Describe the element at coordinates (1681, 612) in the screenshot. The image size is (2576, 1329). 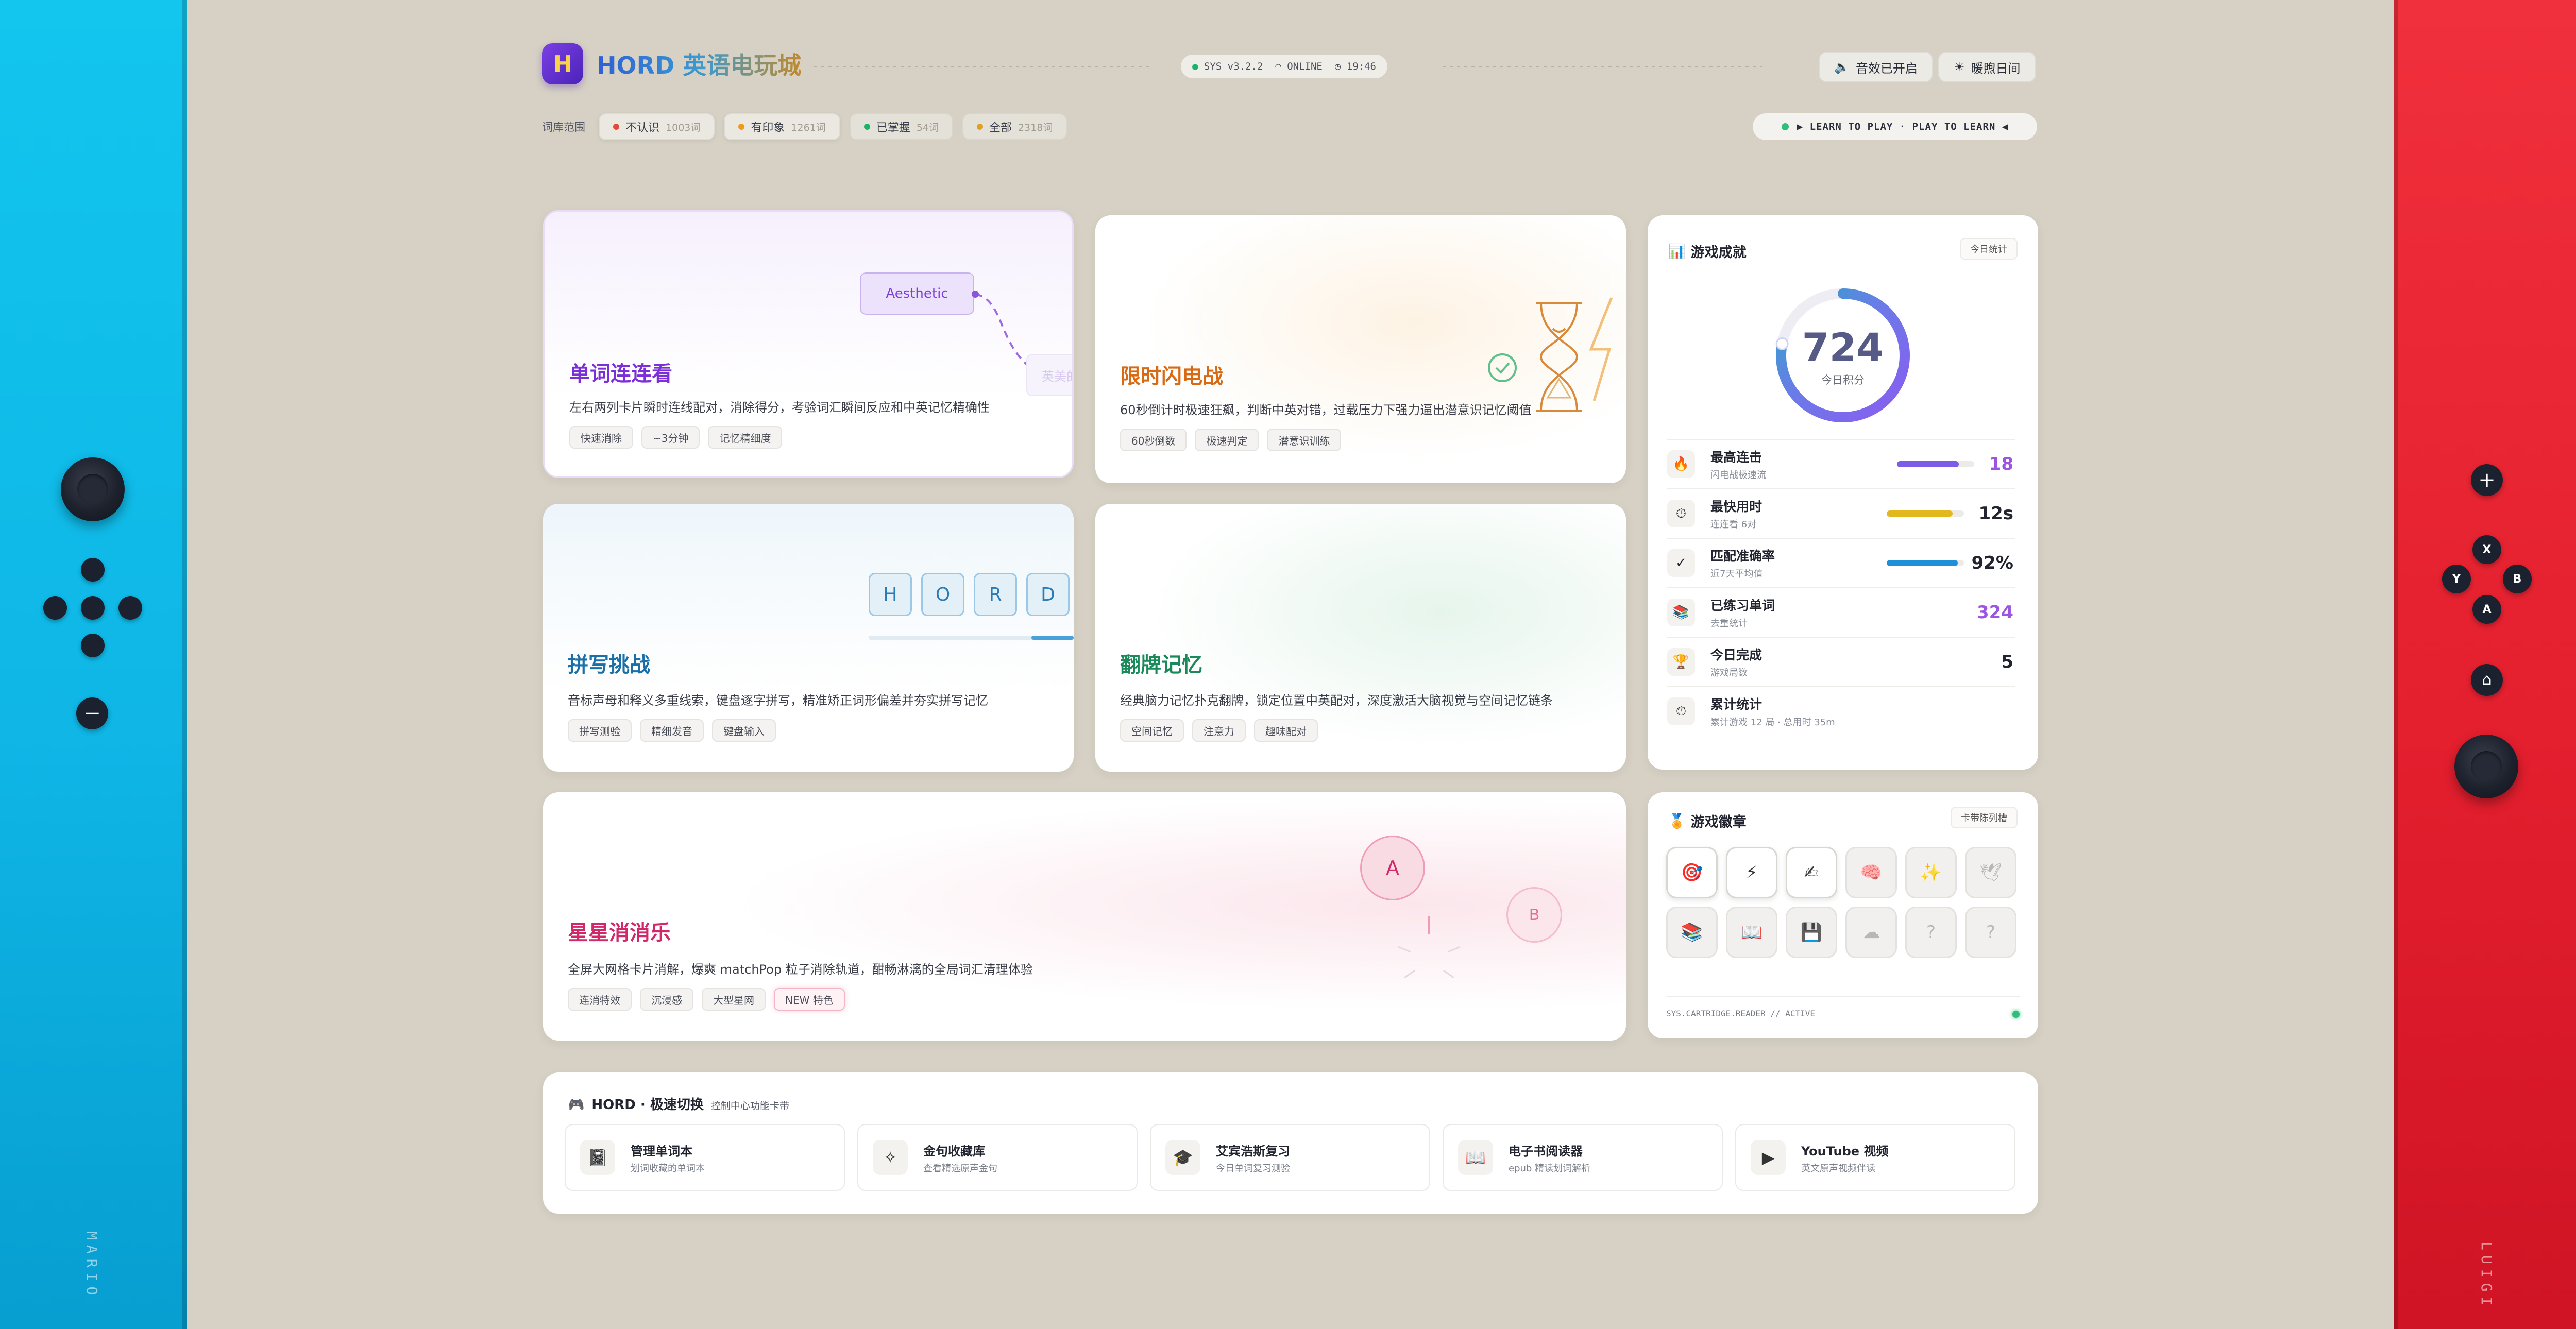
I see `books-icon: 📚` at that location.